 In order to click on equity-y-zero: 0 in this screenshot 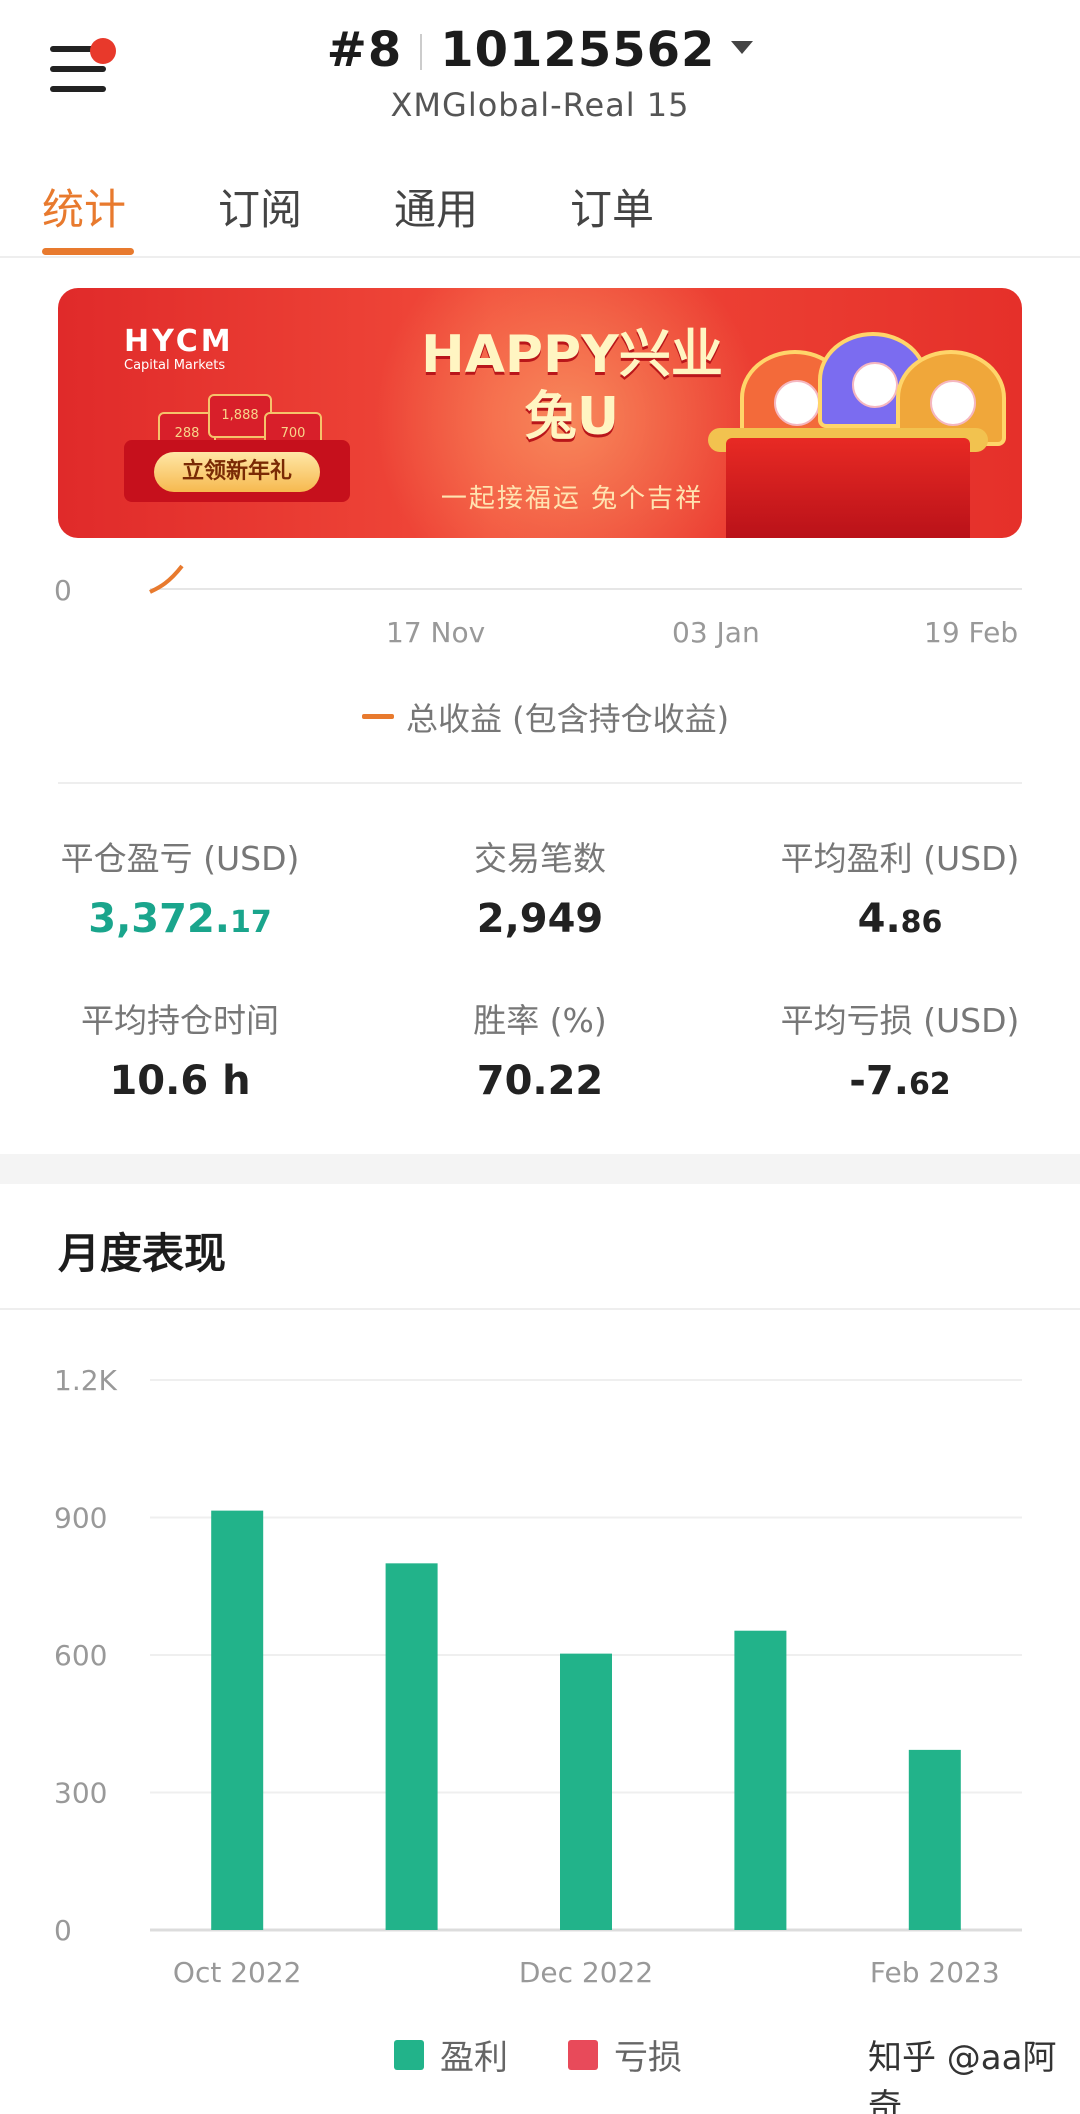, I will do `click(63, 590)`.